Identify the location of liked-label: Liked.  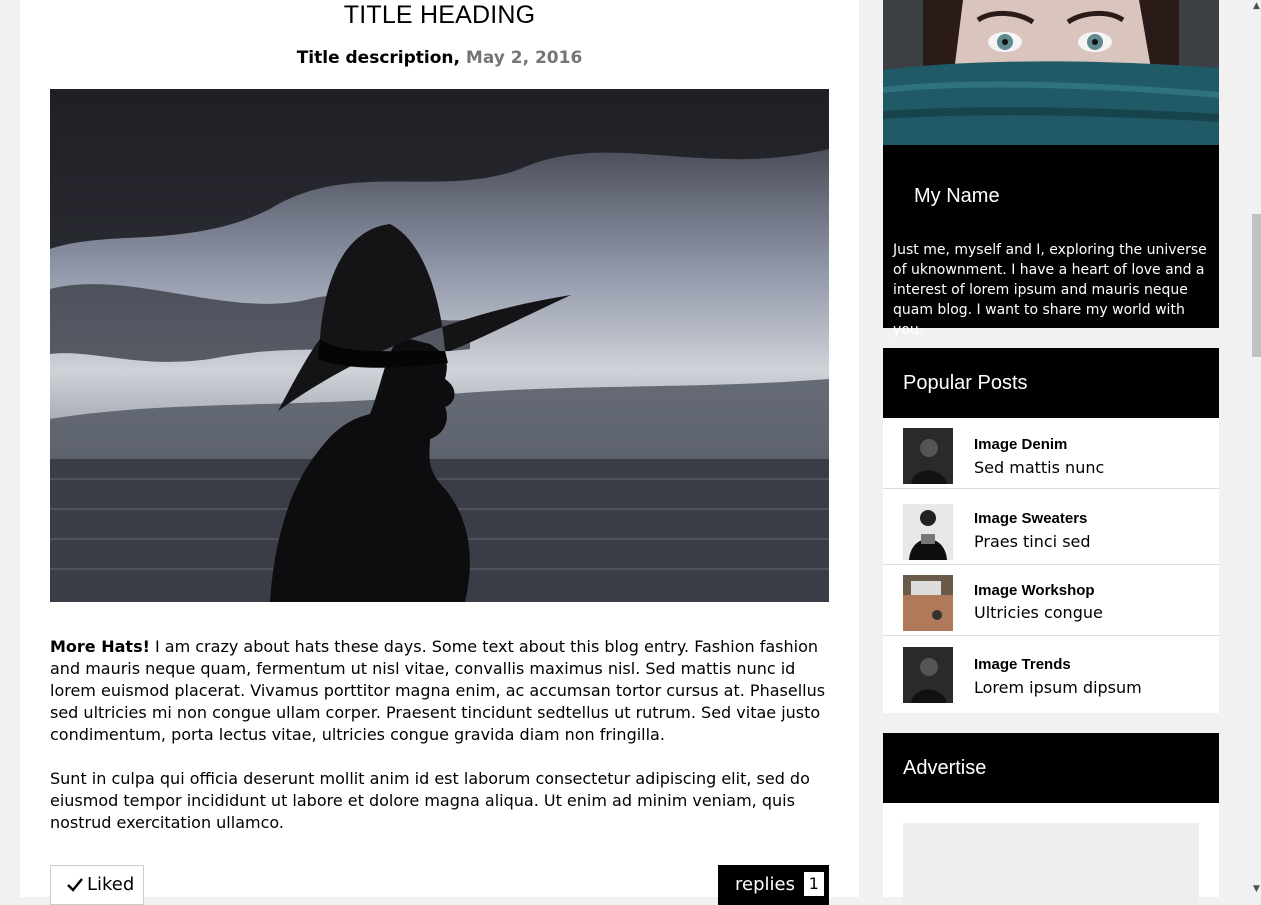
(111, 884).